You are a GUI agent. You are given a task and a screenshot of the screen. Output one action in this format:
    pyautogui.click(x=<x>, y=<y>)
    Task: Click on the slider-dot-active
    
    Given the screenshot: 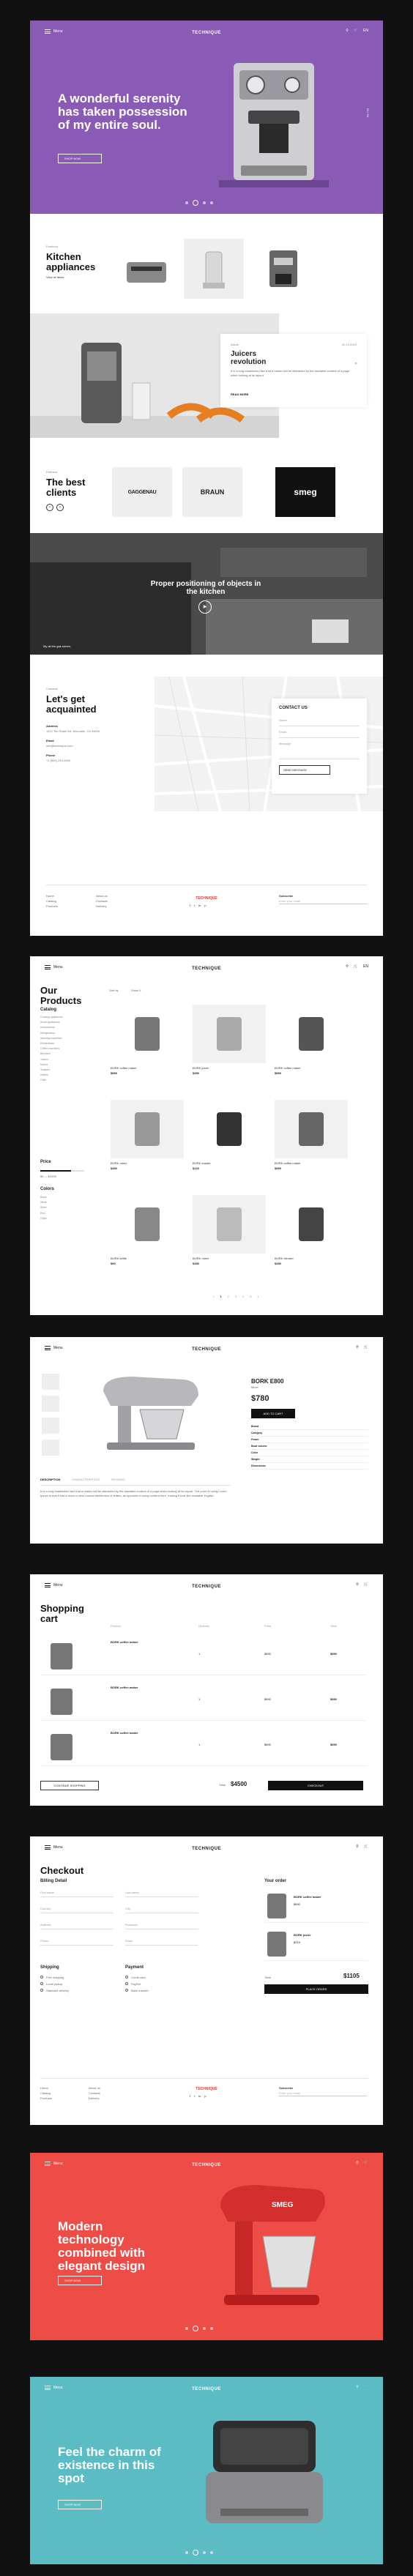 What is the action you would take?
    pyautogui.click(x=195, y=203)
    